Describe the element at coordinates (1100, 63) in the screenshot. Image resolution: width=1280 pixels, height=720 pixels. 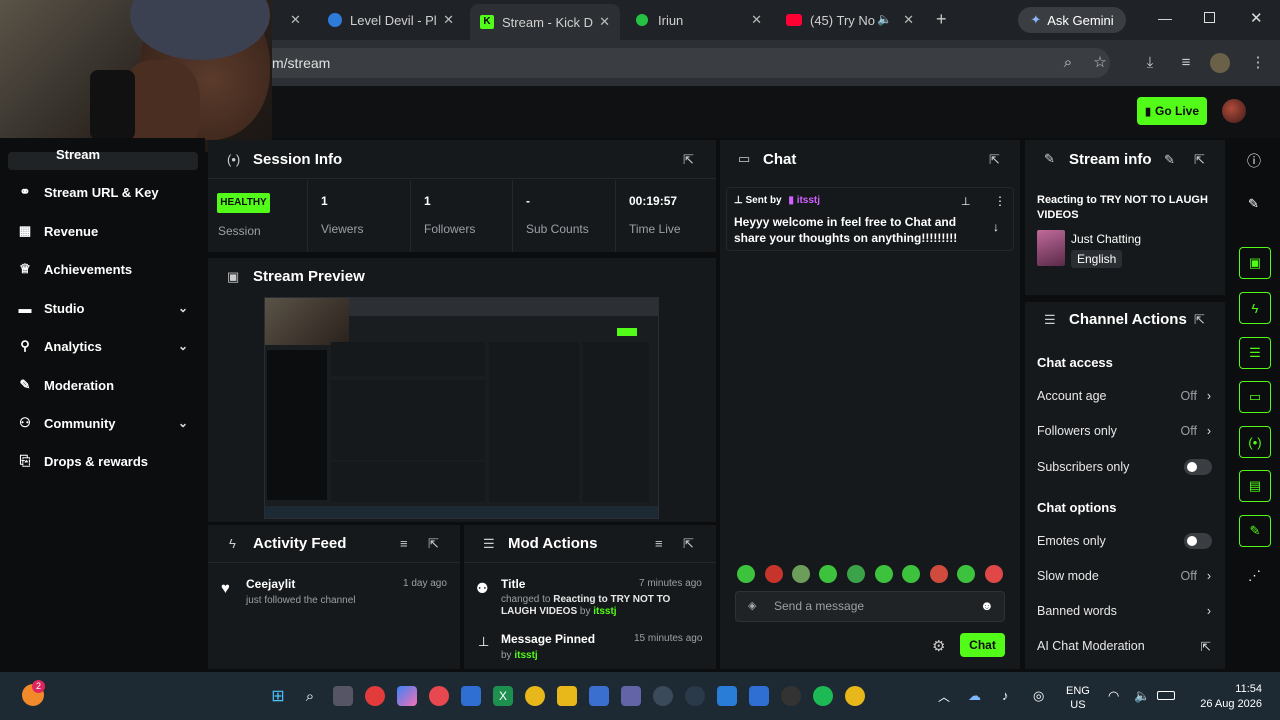
I see `bookmark-star-icon: ☆` at that location.